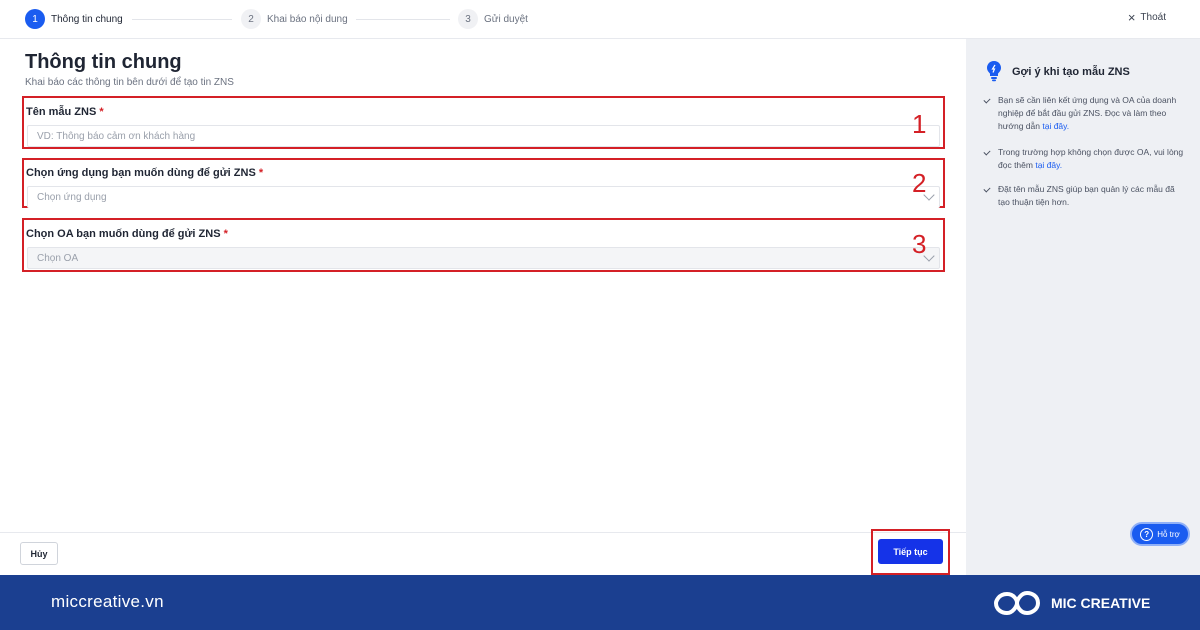  I want to click on field-label-text: Chọn ứng dụng bạn muốn dùng để gửi ZNS, so click(141, 173).